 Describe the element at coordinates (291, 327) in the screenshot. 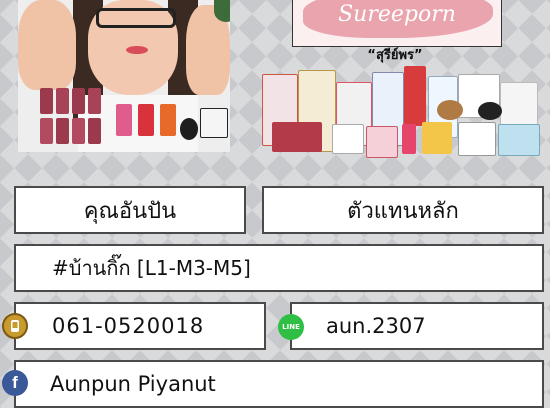

I see `line-icon: LINE` at that location.